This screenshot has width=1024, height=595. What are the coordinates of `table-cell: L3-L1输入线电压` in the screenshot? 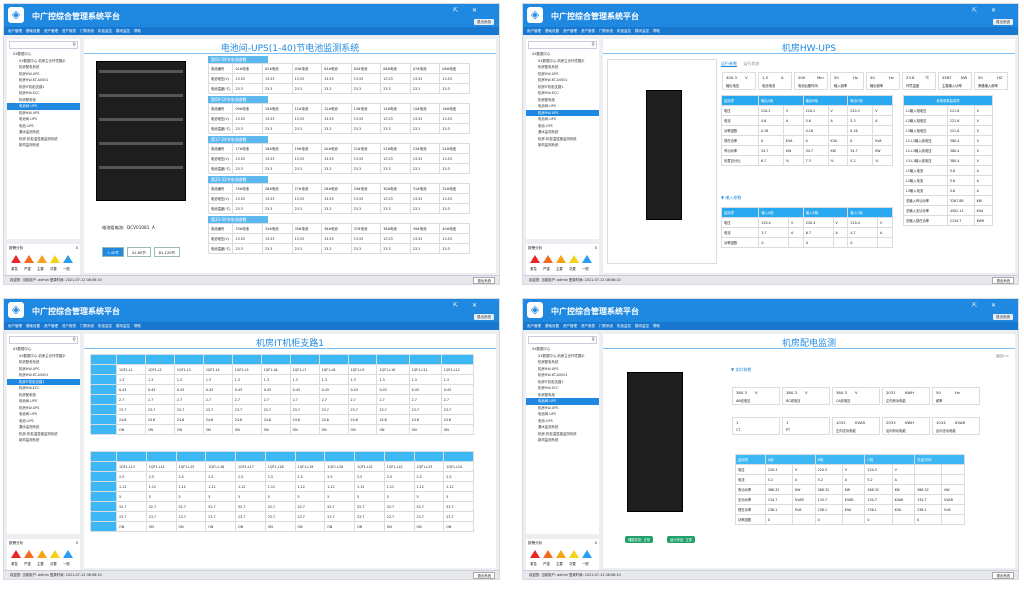 It's located at (925, 160).